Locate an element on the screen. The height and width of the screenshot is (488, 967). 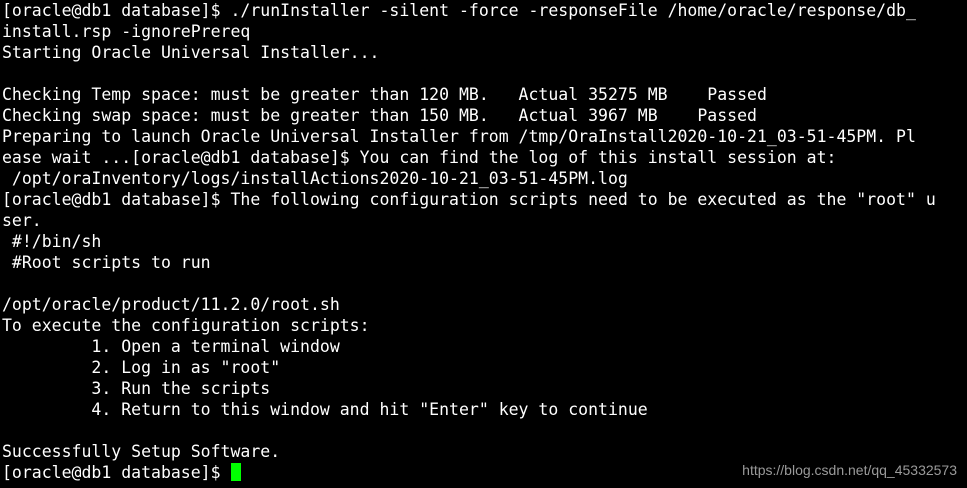
terminal-line: Successfully Setup Software. is located at coordinates (141, 451).